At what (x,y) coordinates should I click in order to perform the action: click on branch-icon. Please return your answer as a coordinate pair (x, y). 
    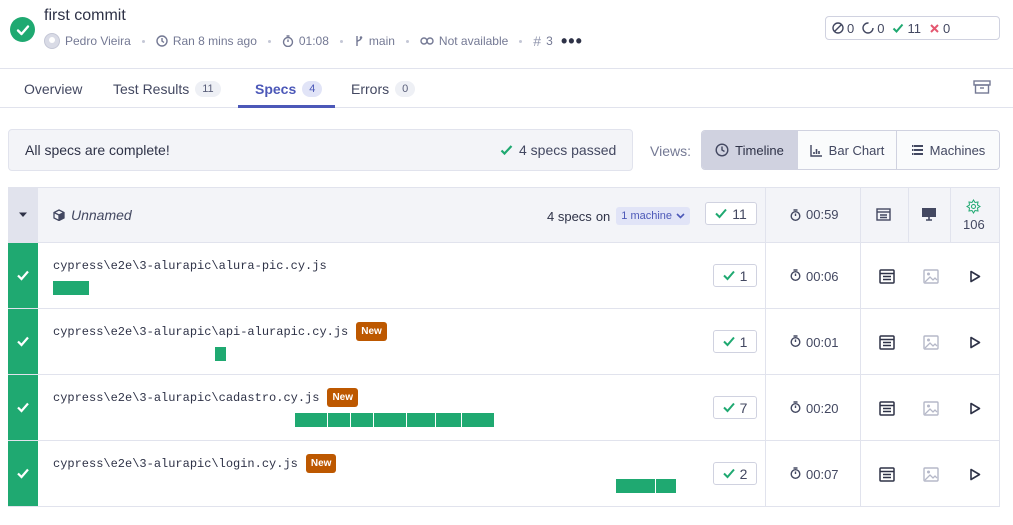
    Looking at the image, I should click on (359, 41).